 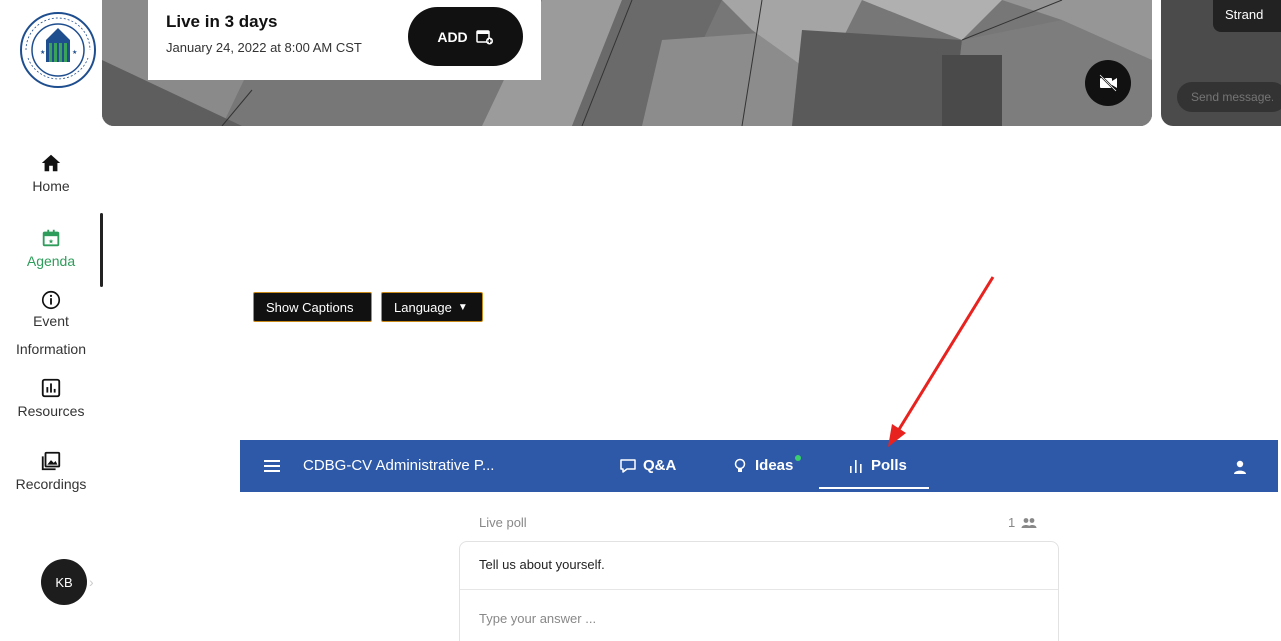 What do you see at coordinates (51, 484) in the screenshot?
I see `sidebar-item-label: Recordings` at bounding box center [51, 484].